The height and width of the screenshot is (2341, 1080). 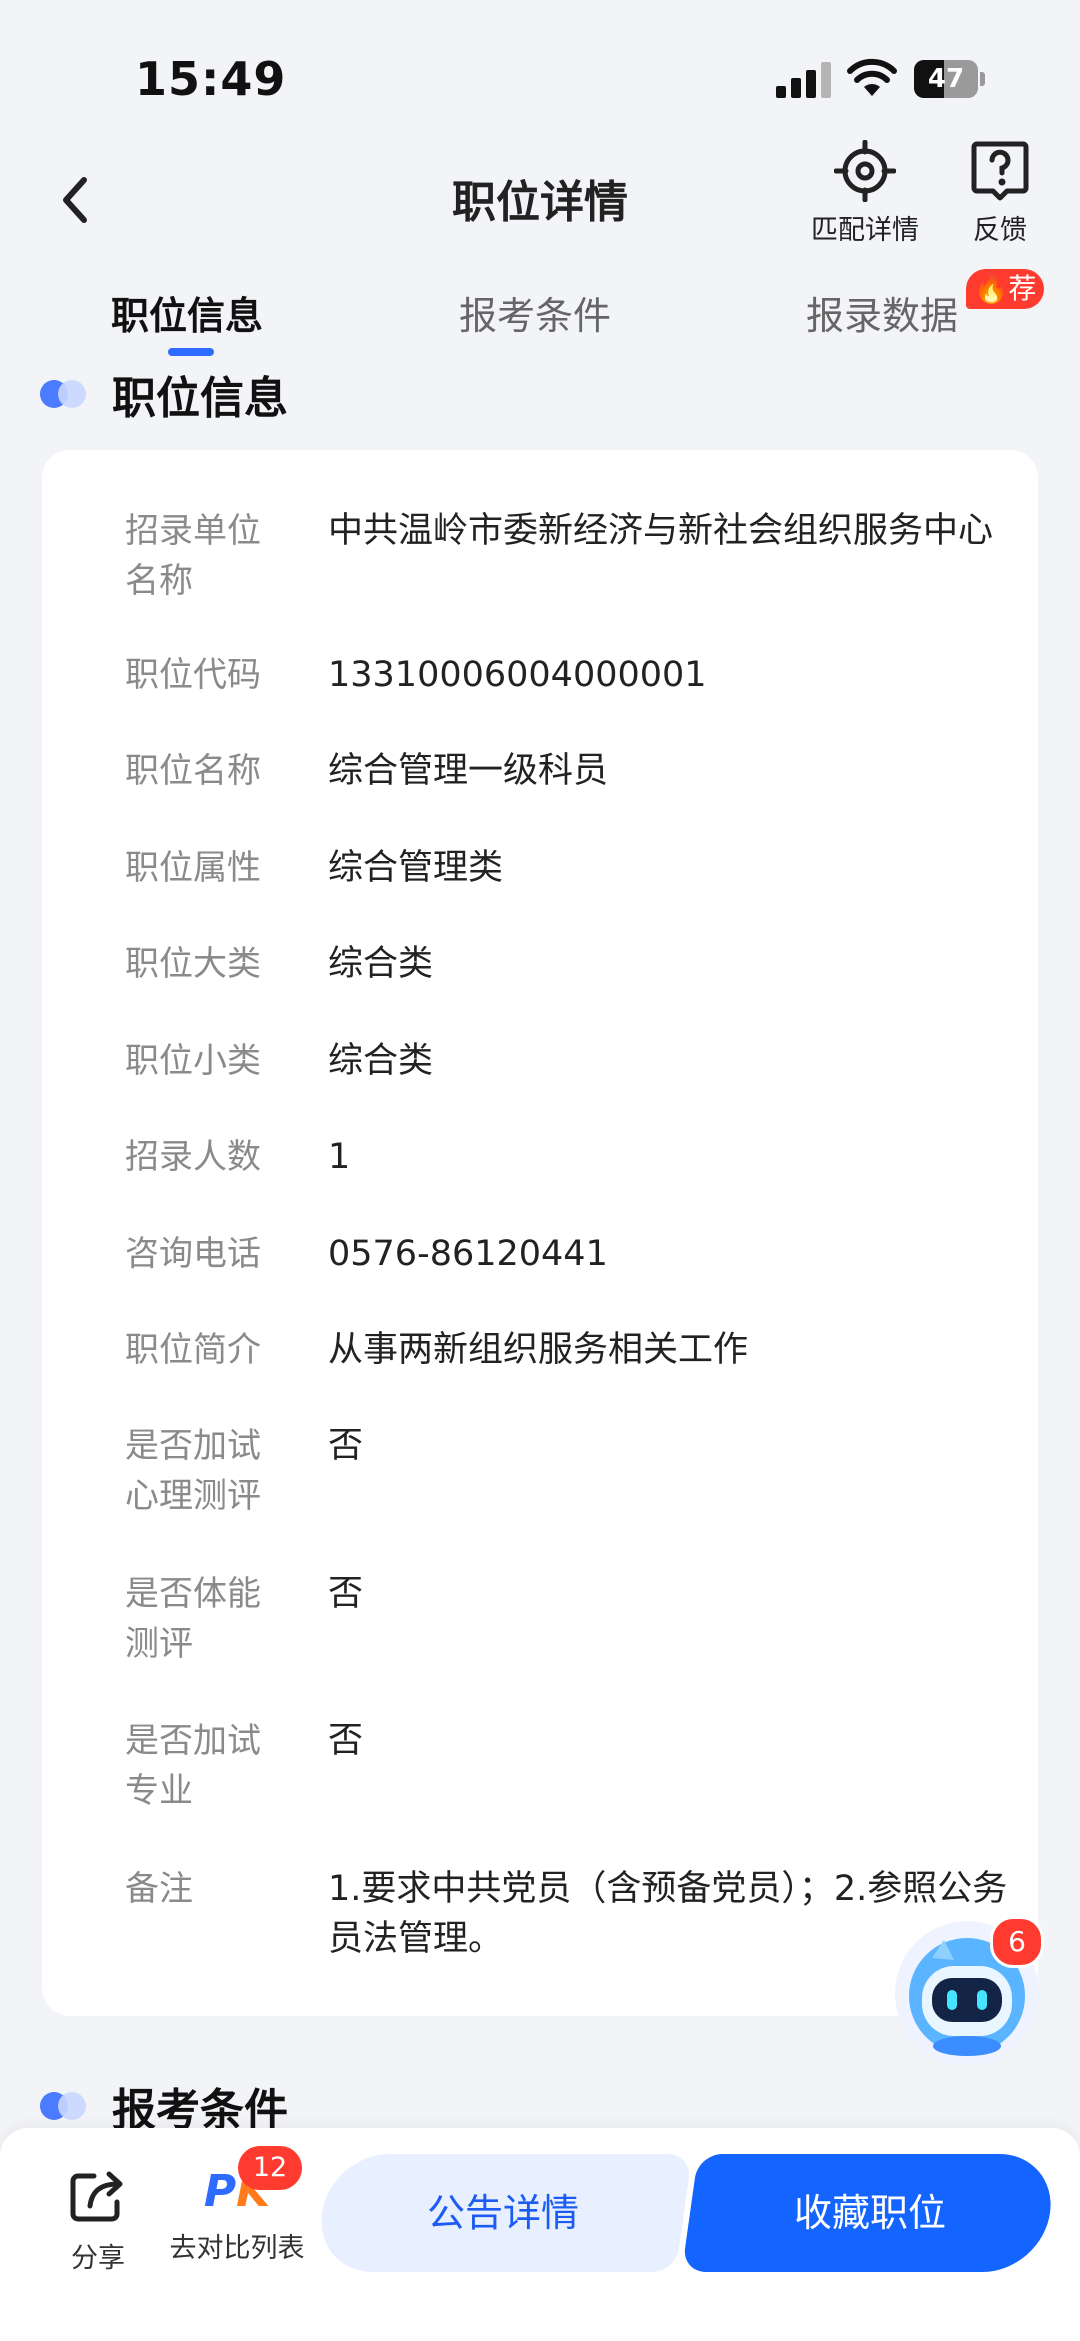 I want to click on match-details-button: 匹配详情, so click(x=865, y=193).